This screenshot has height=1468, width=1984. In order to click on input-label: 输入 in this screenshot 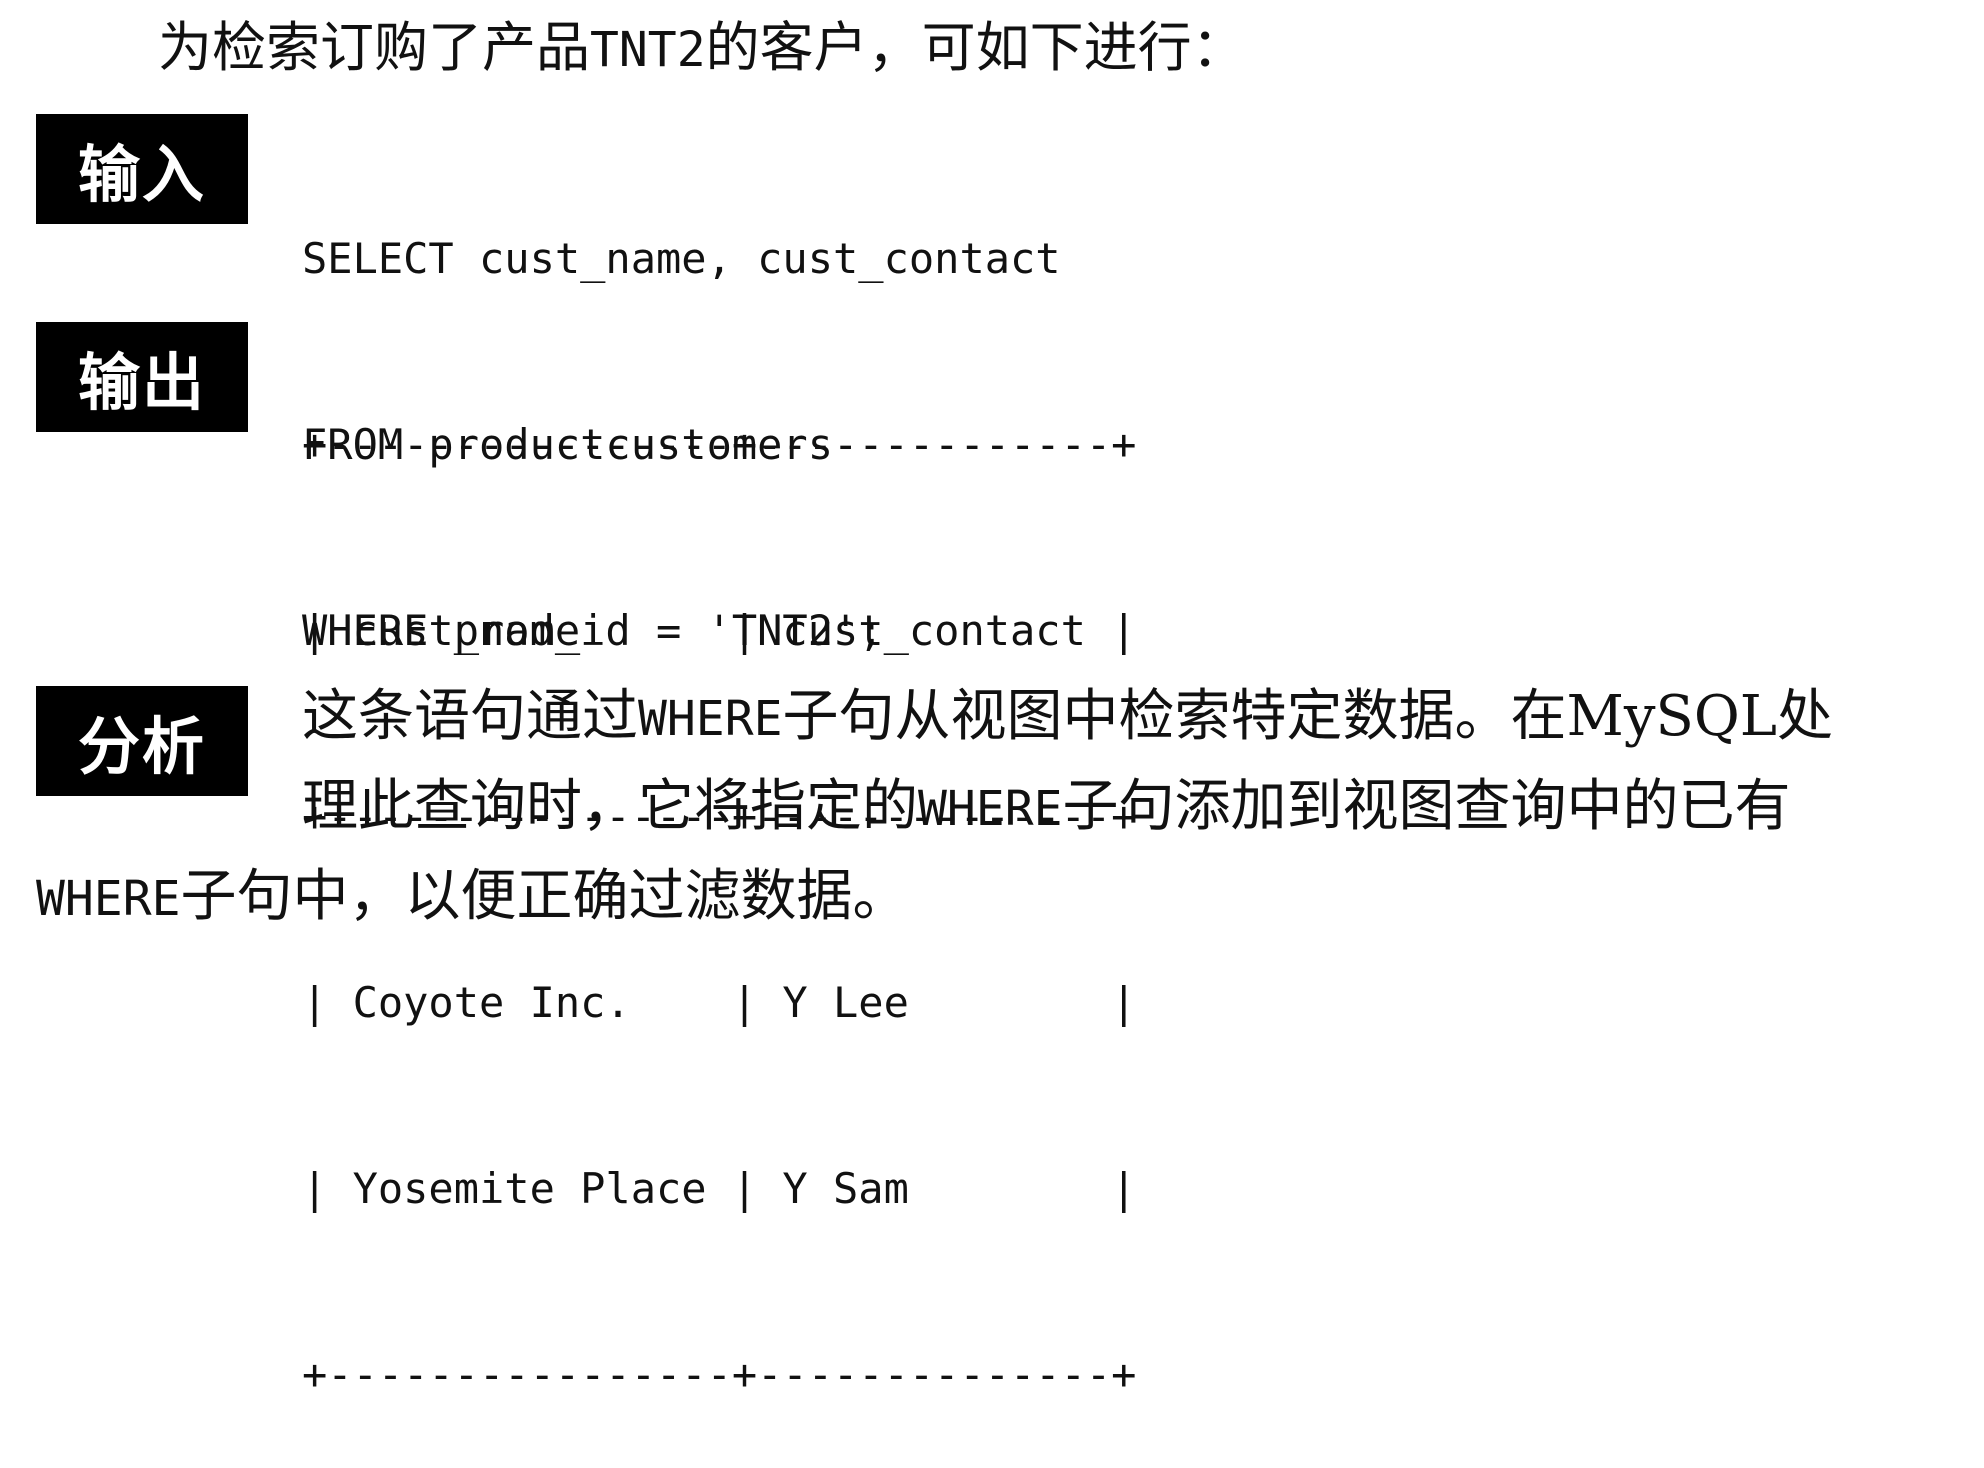, I will do `click(142, 169)`.